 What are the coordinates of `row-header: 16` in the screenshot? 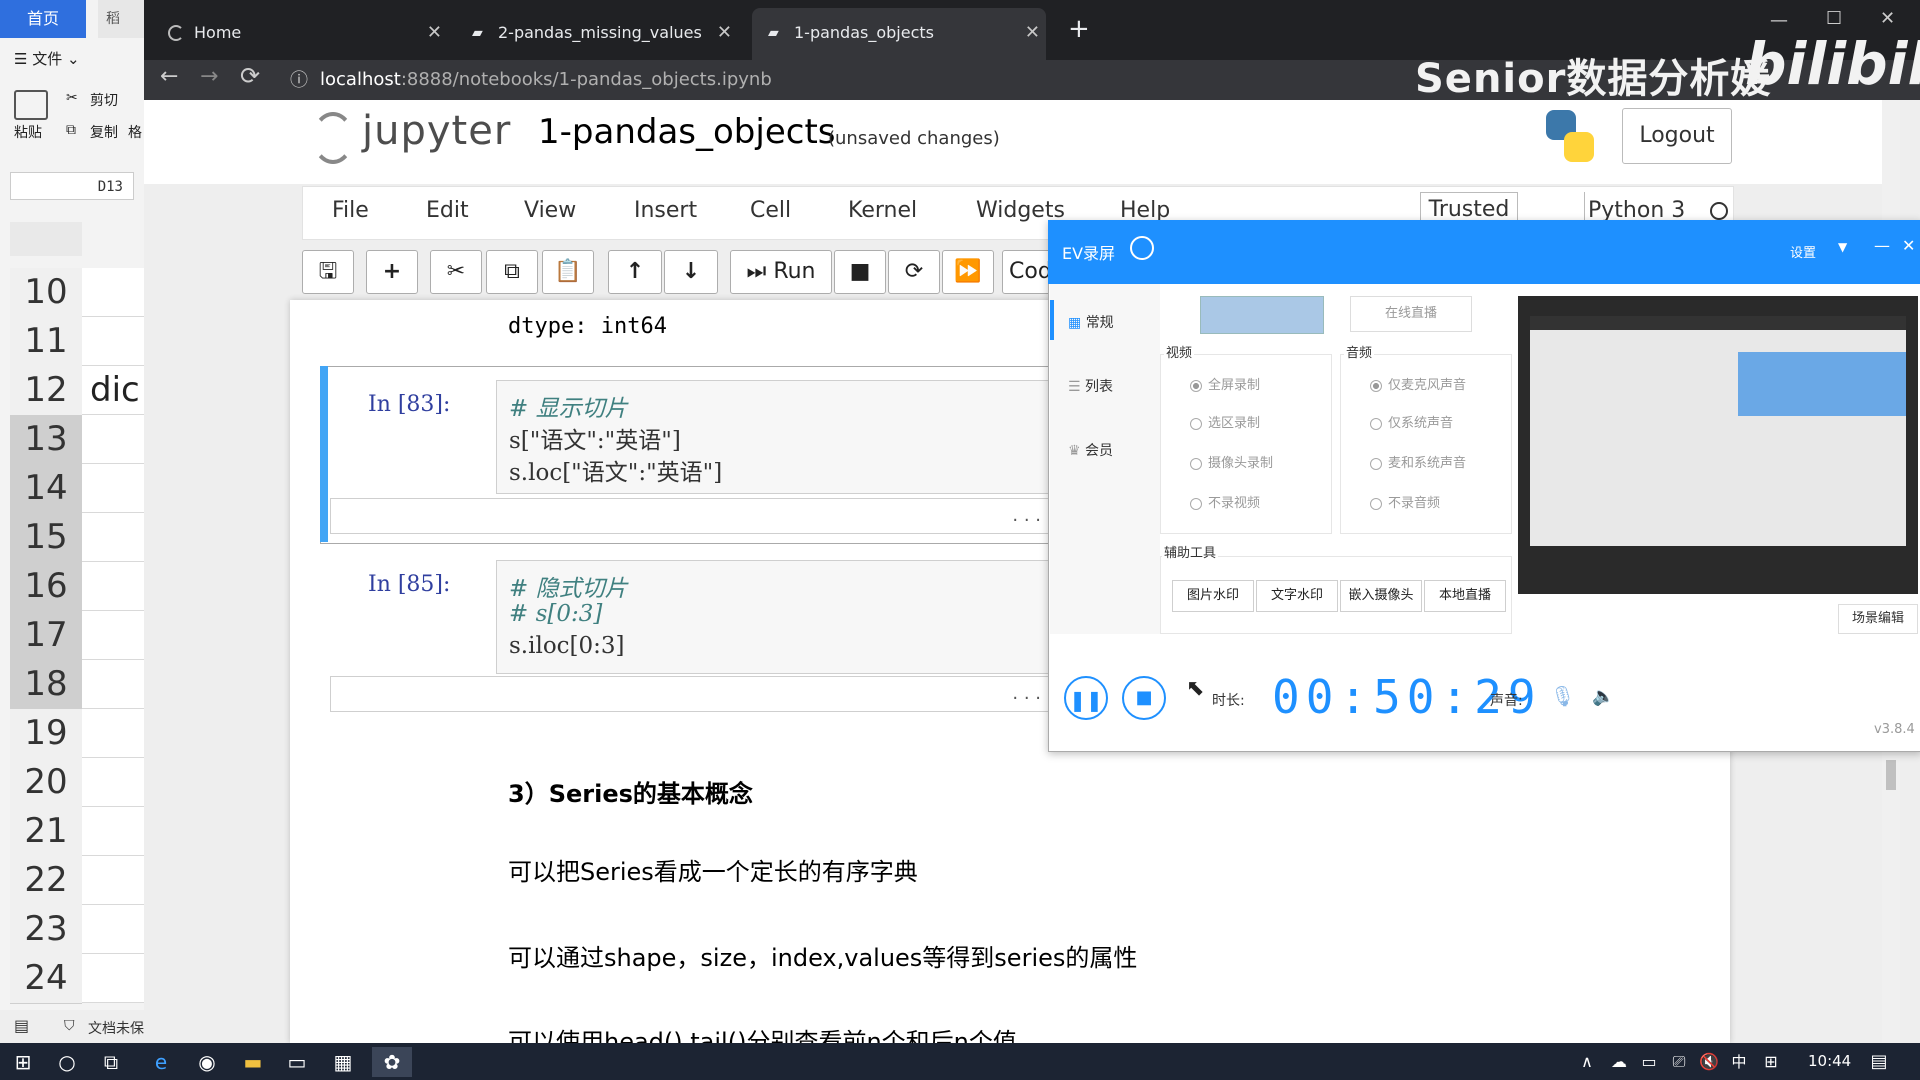 It's located at (46, 587).